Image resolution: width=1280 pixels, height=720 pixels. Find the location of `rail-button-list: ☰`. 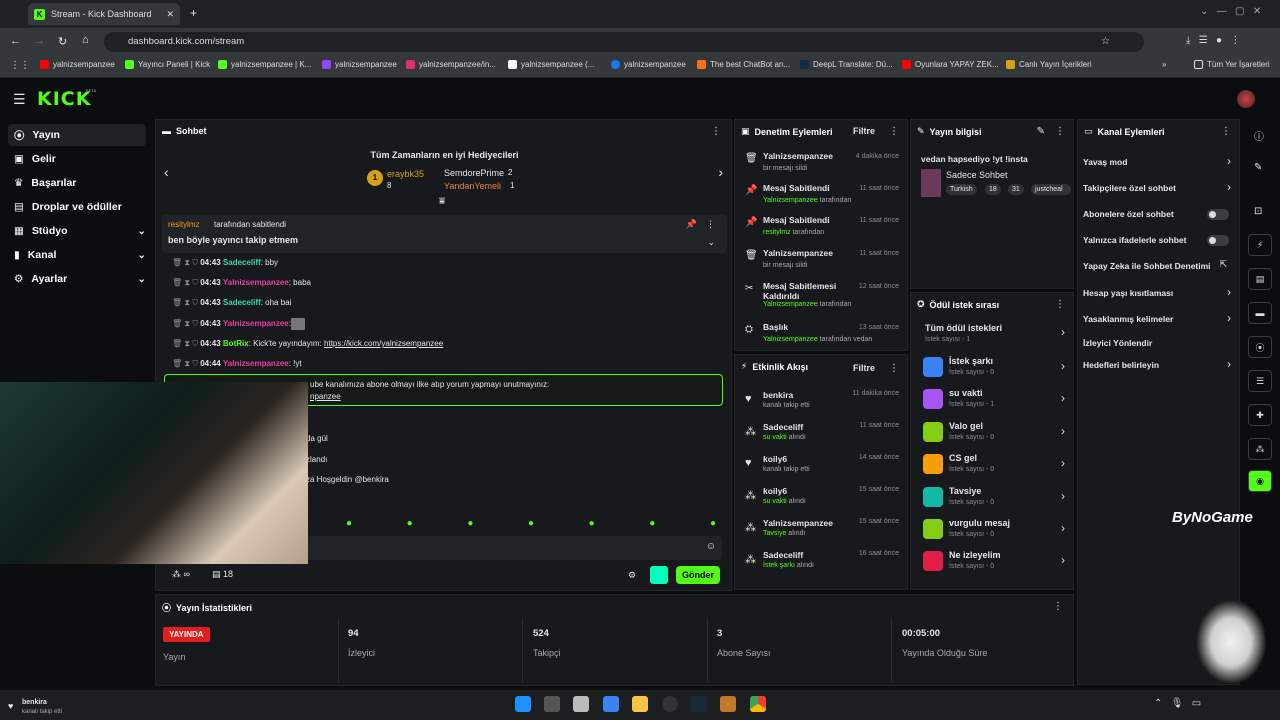

rail-button-list: ☰ is located at coordinates (1260, 381).